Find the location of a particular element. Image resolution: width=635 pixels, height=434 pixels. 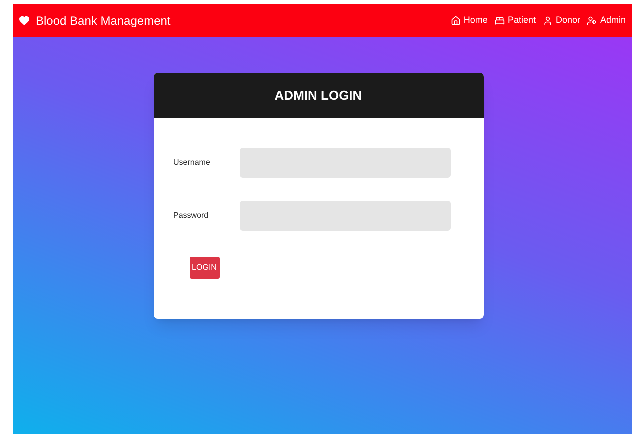

user-gear-icon is located at coordinates (592, 21).